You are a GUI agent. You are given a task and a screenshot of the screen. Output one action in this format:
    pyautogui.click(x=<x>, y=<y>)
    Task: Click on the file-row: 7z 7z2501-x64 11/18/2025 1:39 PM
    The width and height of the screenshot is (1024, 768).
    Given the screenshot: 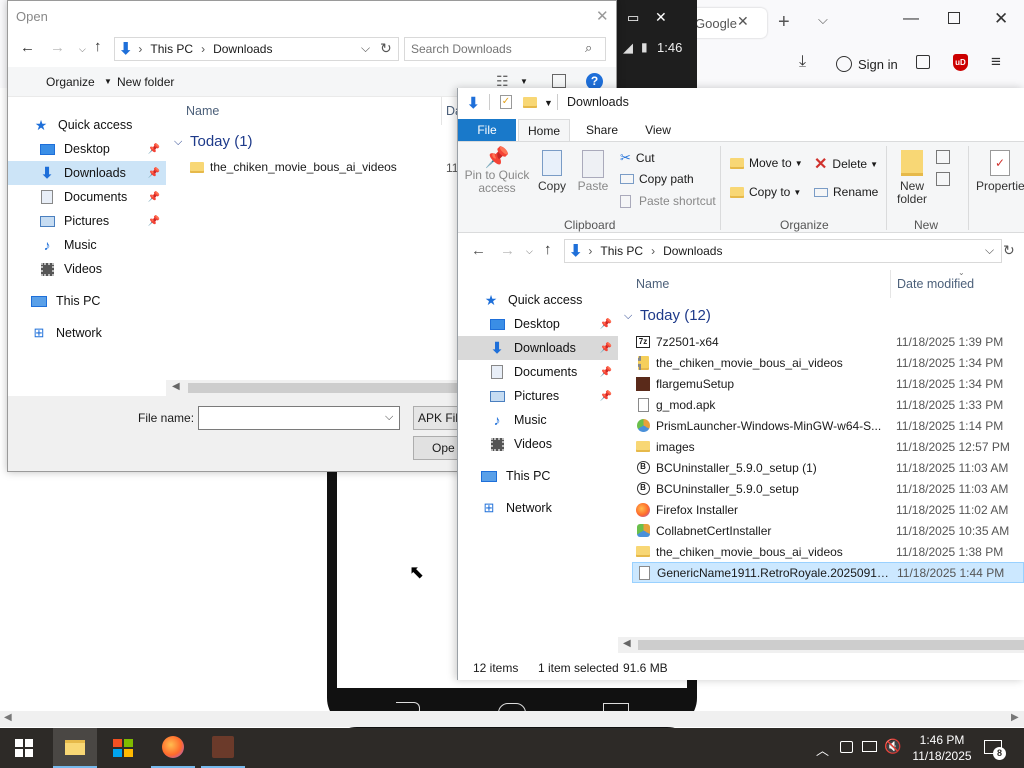 What is the action you would take?
    pyautogui.click(x=828, y=341)
    